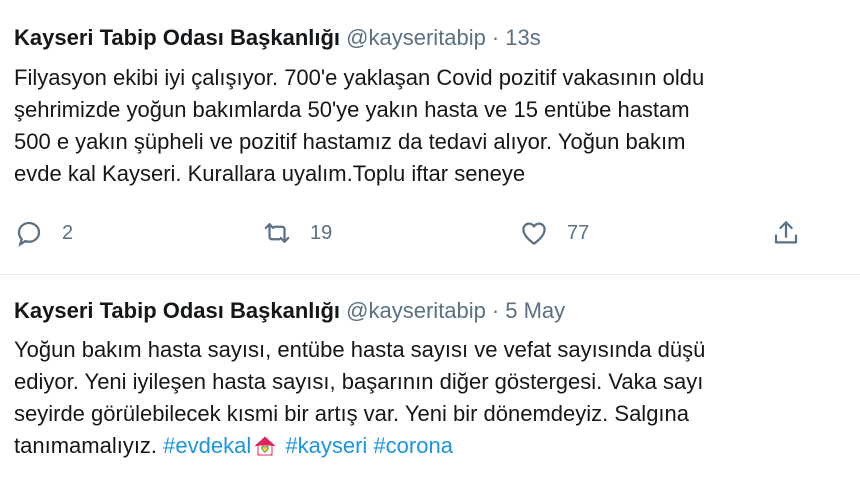 This screenshot has height=480, width=860. Describe the element at coordinates (554, 233) in the screenshot. I see `like-button: 77` at that location.